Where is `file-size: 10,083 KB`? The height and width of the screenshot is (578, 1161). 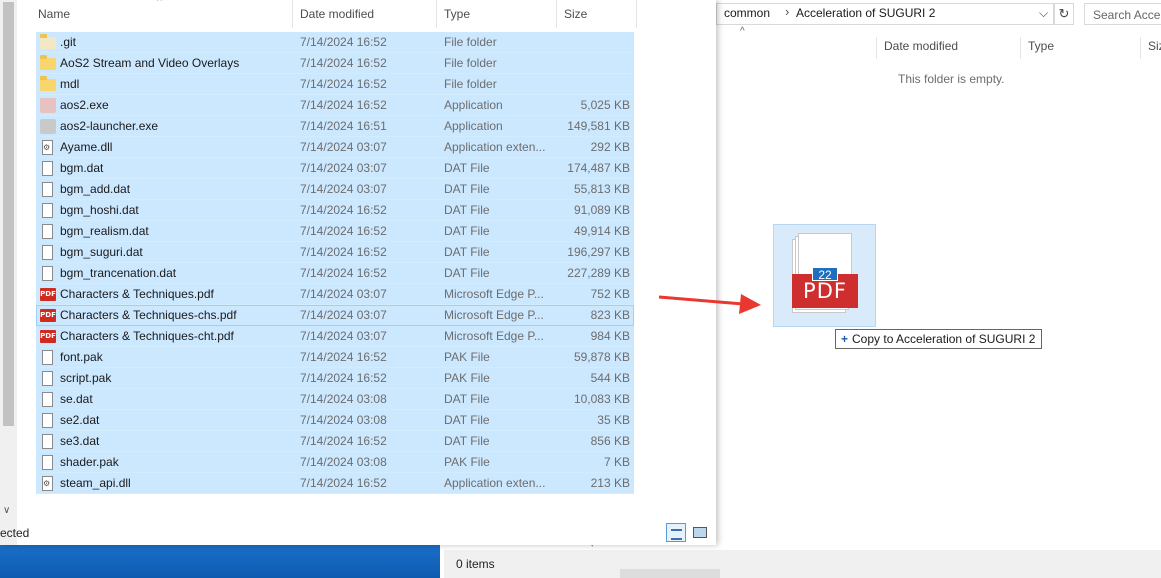 file-size: 10,083 KB is located at coordinates (601, 399).